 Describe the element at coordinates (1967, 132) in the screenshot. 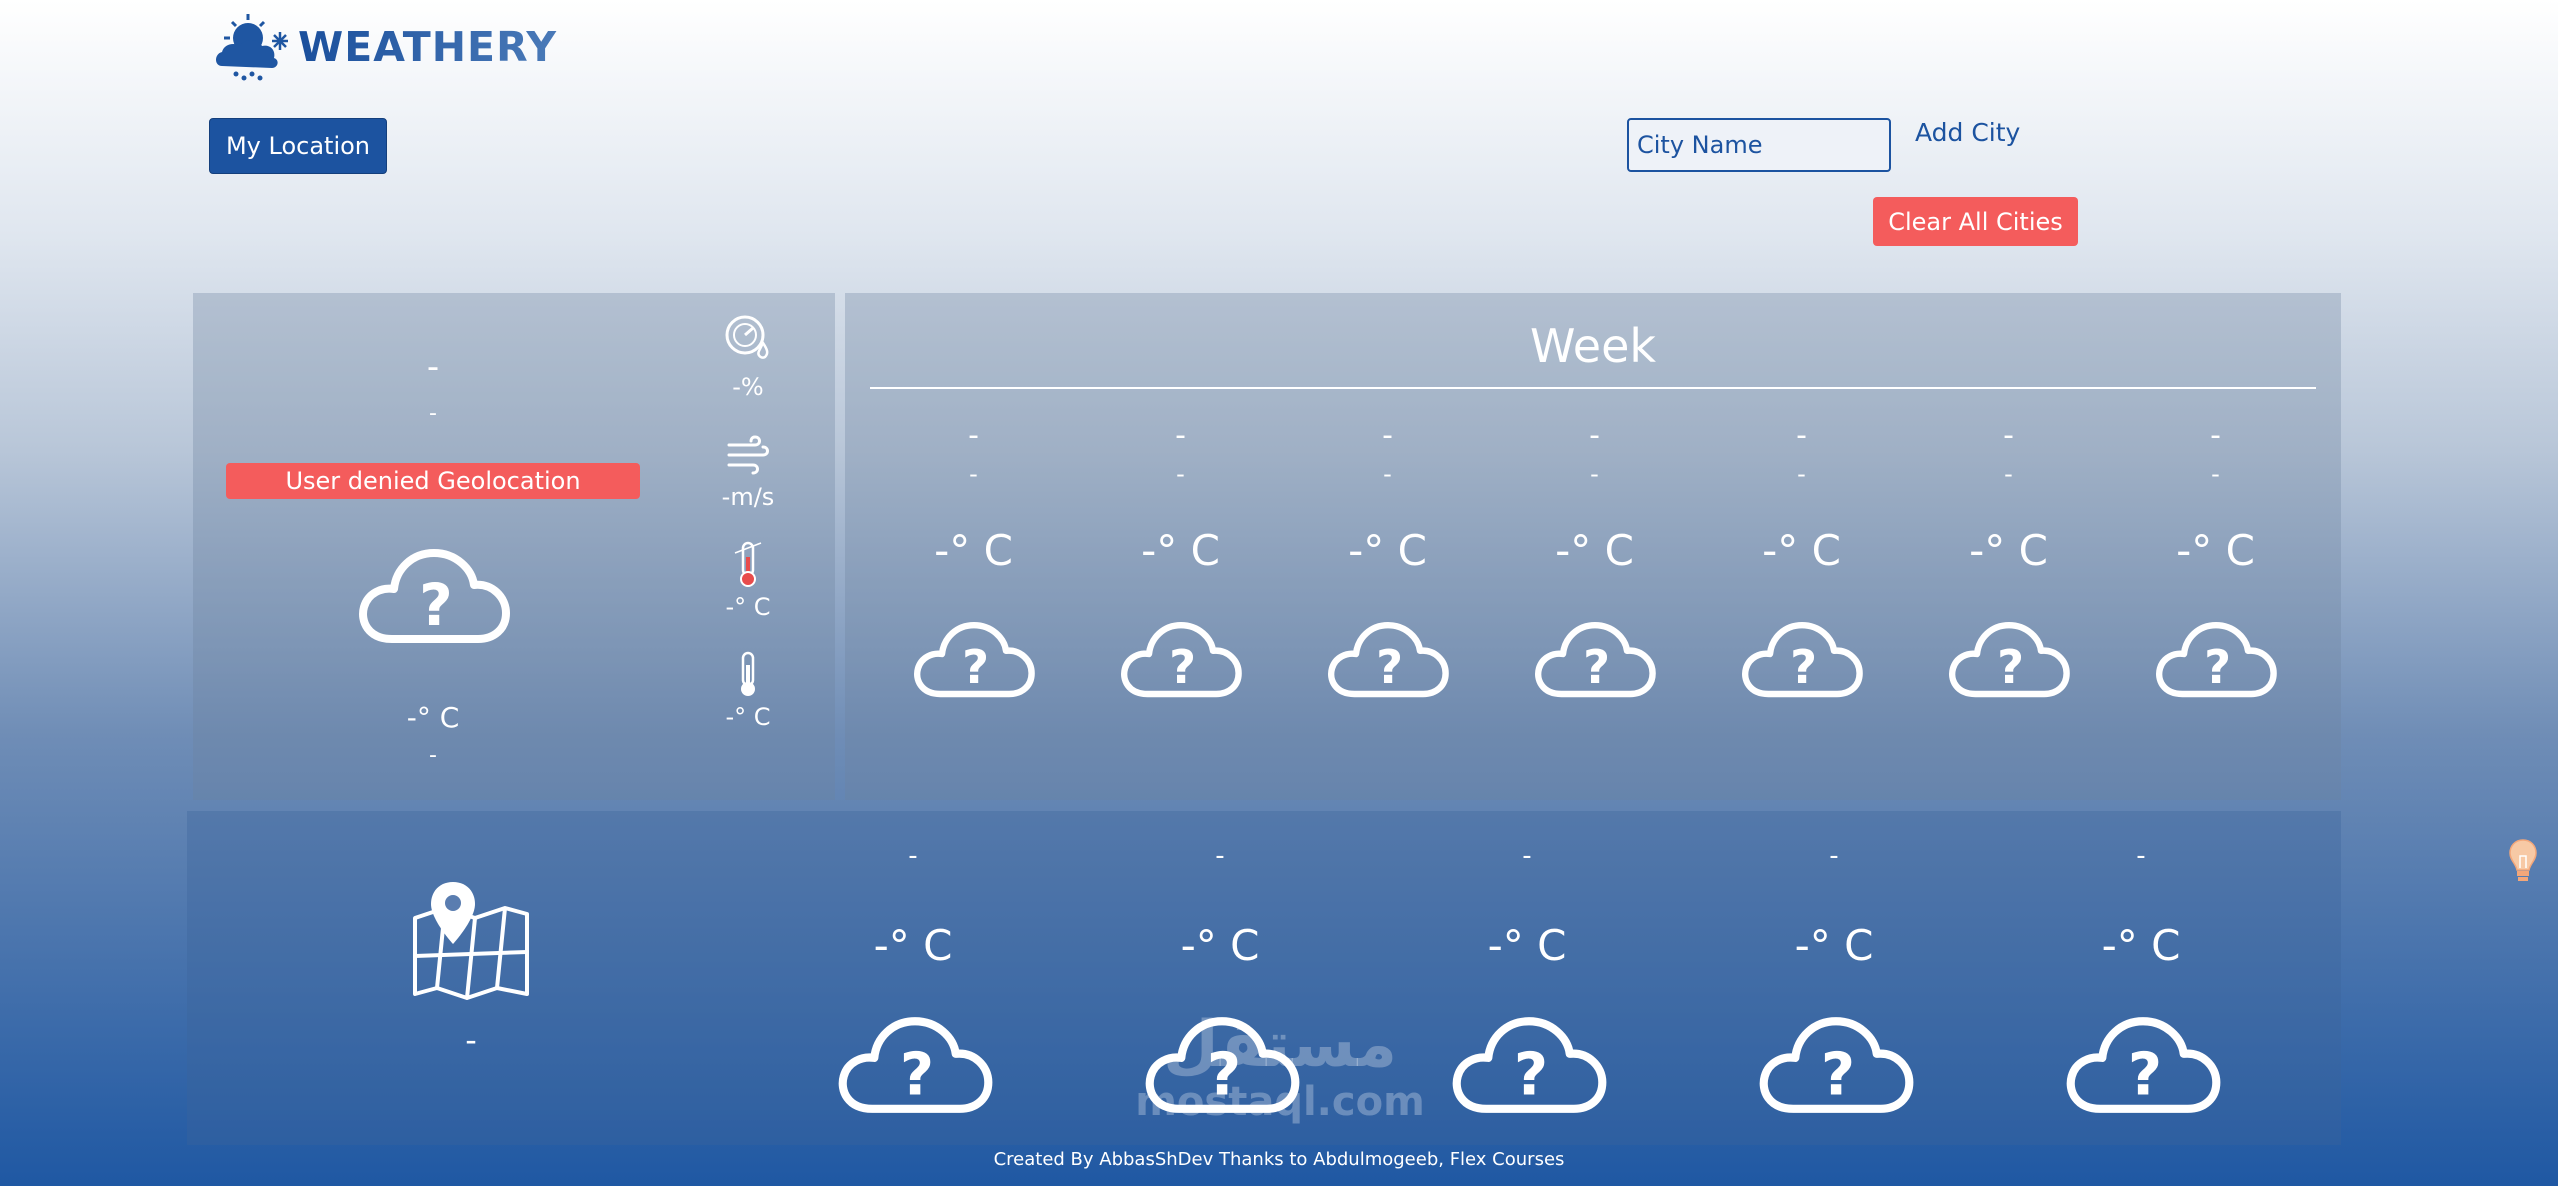

I see `add-city-link: Add City` at that location.